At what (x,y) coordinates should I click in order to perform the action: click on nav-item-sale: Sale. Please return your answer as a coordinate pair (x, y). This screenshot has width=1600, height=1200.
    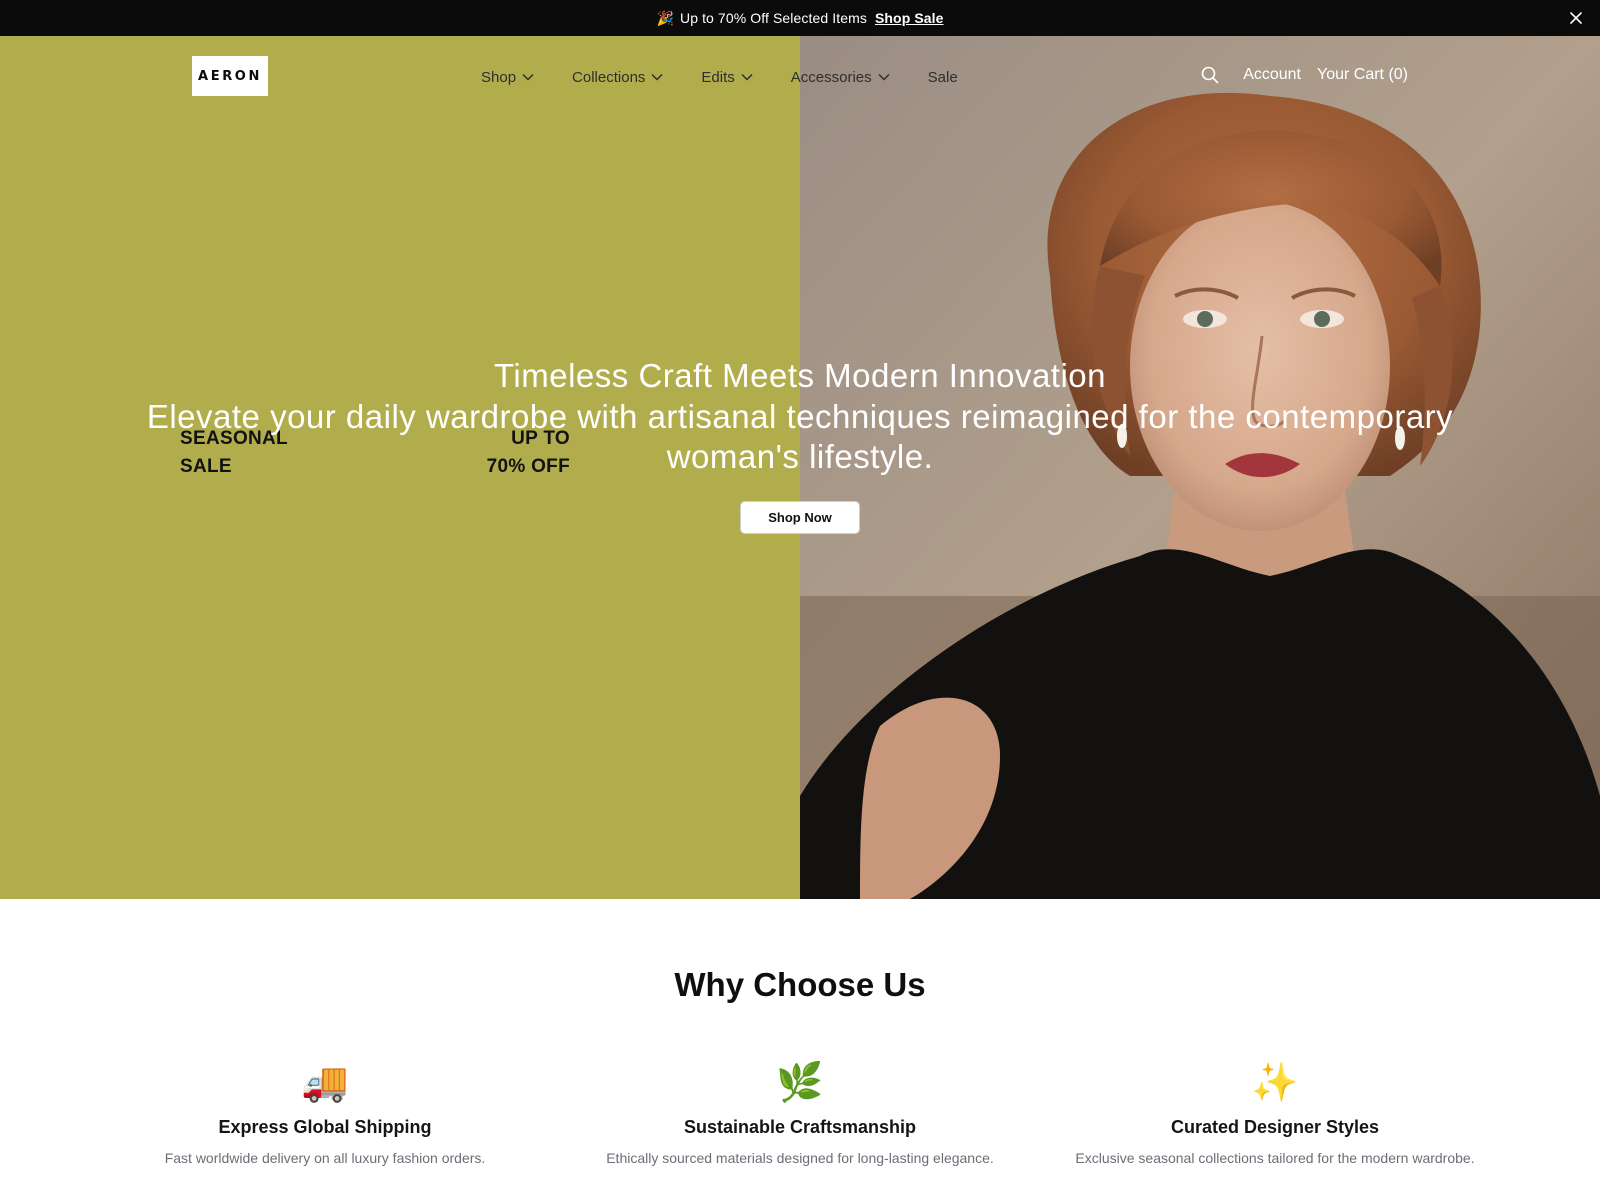
    Looking at the image, I should click on (943, 77).